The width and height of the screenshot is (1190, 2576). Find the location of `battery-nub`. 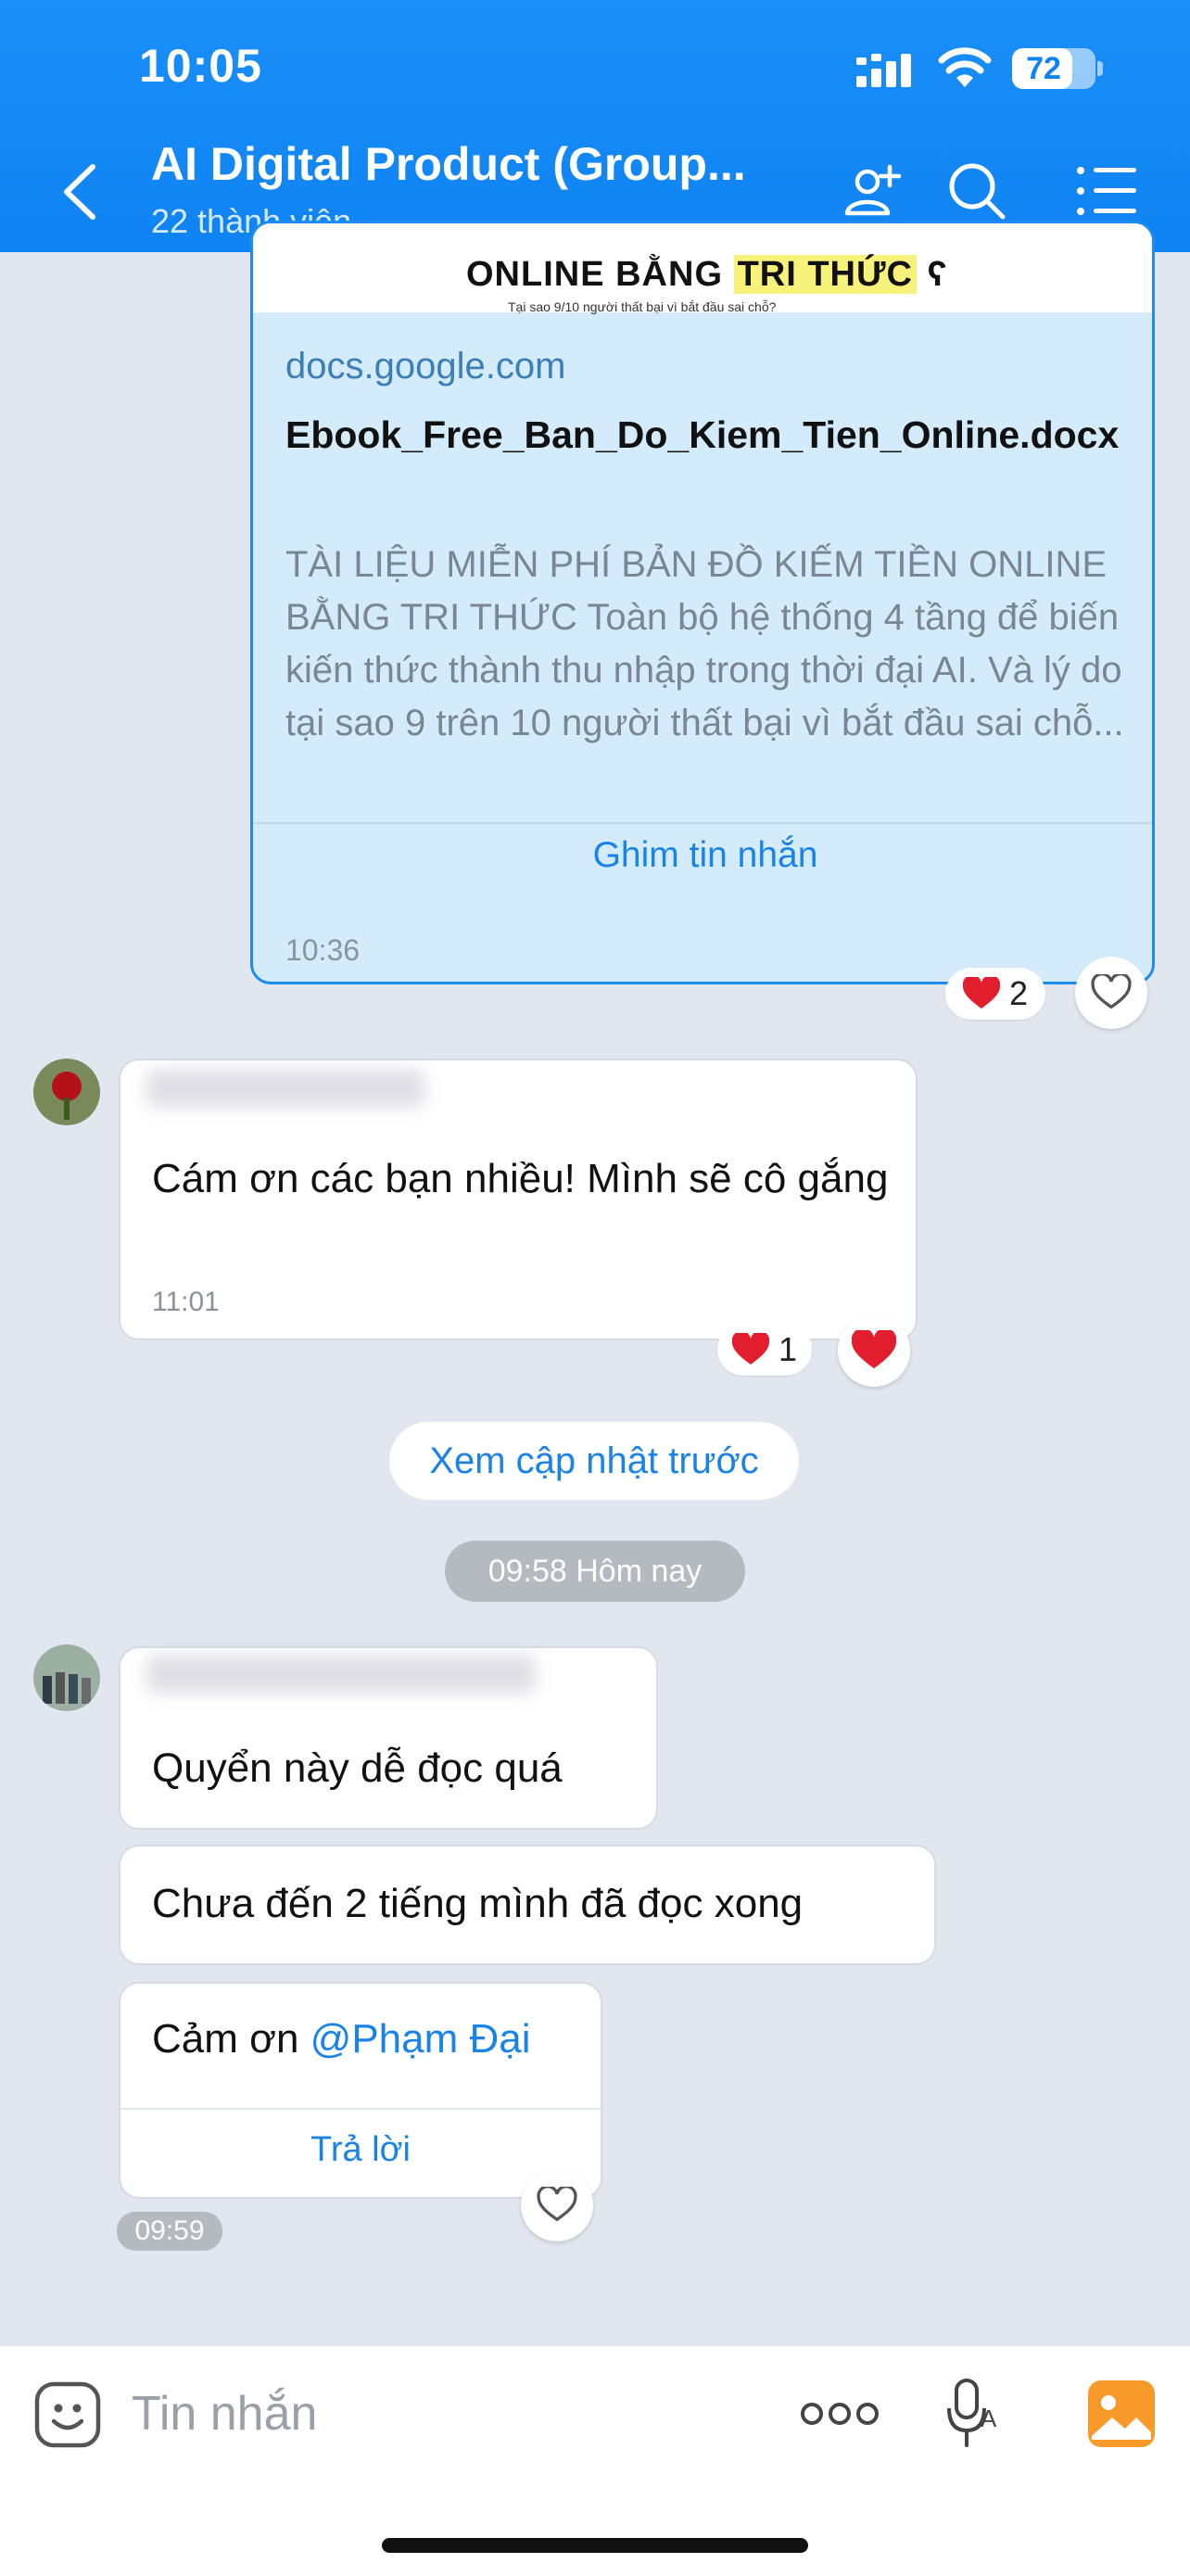

battery-nub is located at coordinates (1100, 68).